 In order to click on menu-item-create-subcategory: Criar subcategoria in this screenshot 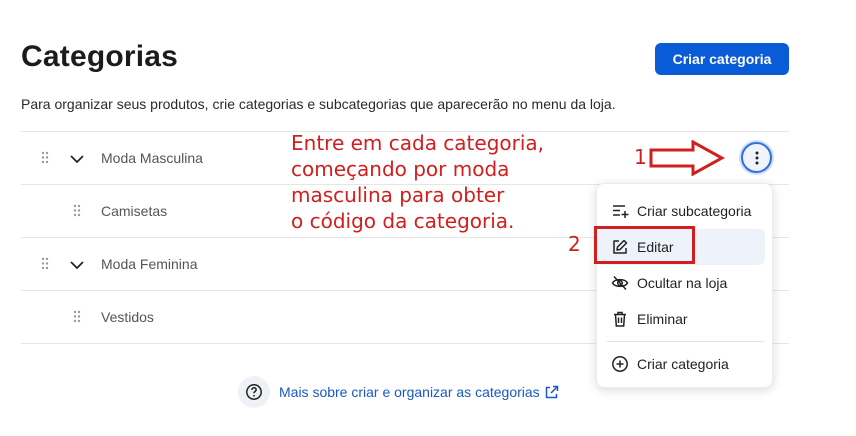, I will do `click(685, 211)`.